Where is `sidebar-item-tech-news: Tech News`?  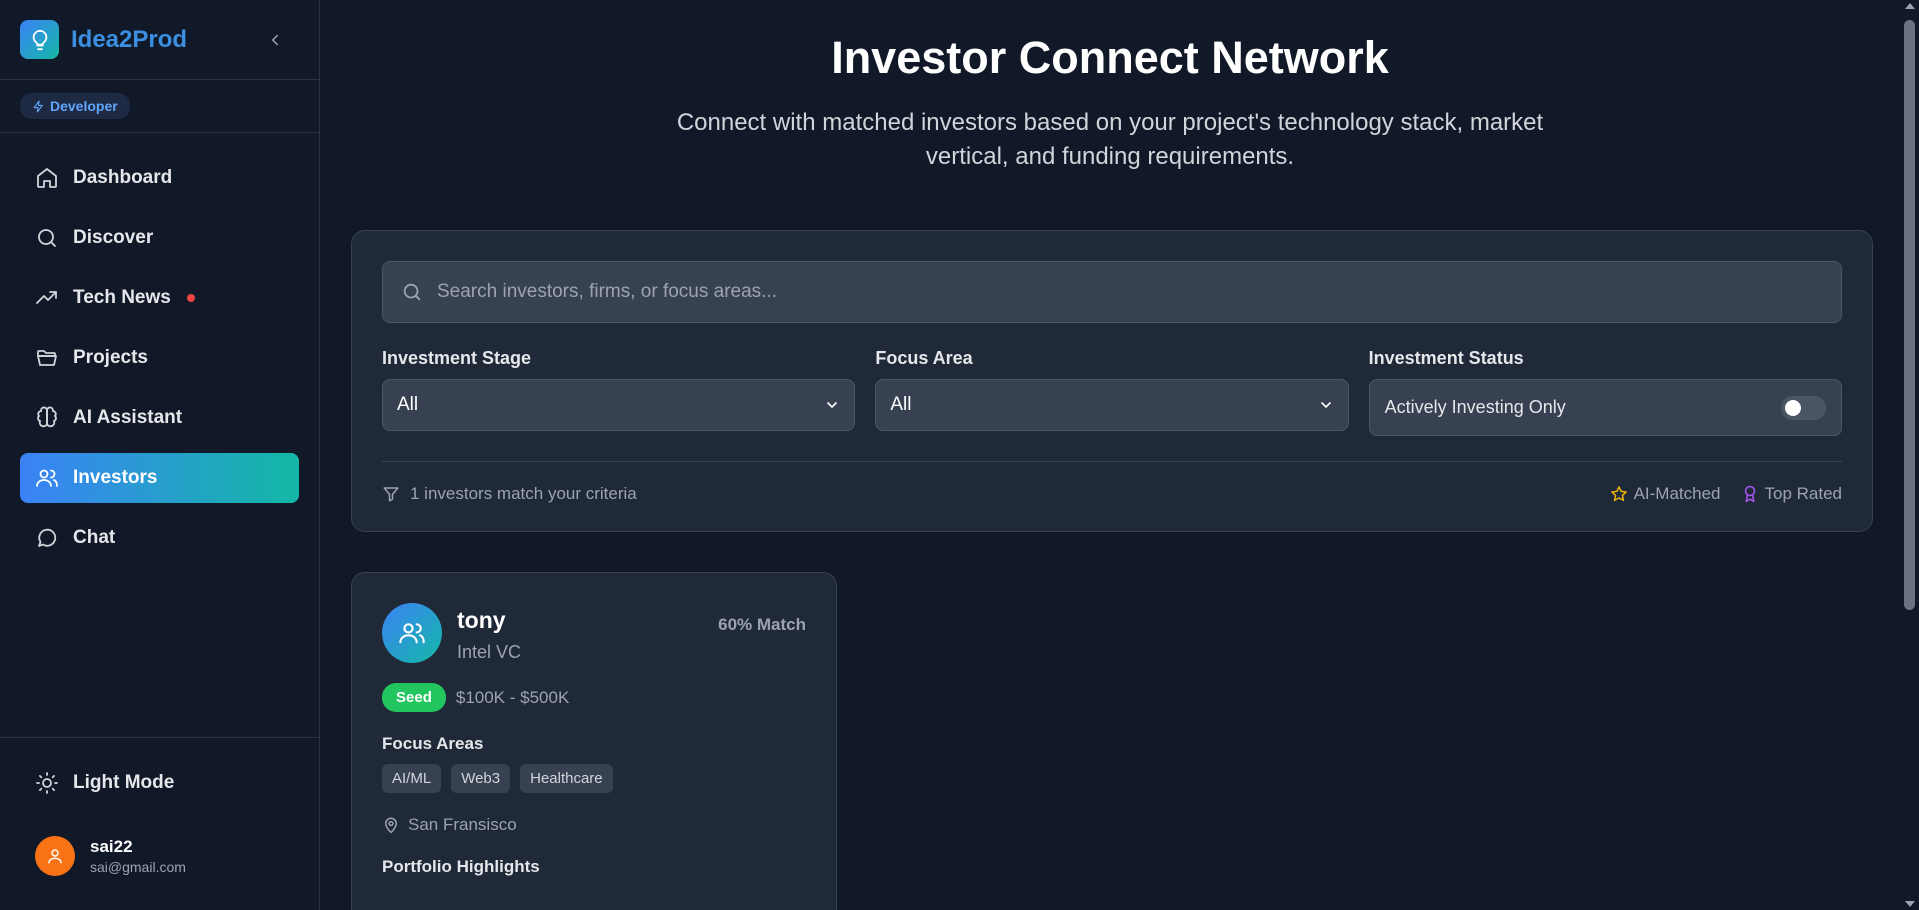 sidebar-item-tech-news: Tech News is located at coordinates (159, 298).